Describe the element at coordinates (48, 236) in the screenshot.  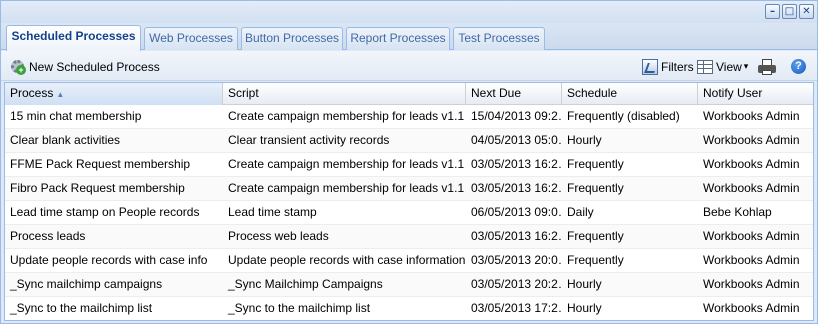
I see `process-cell: Process leads` at that location.